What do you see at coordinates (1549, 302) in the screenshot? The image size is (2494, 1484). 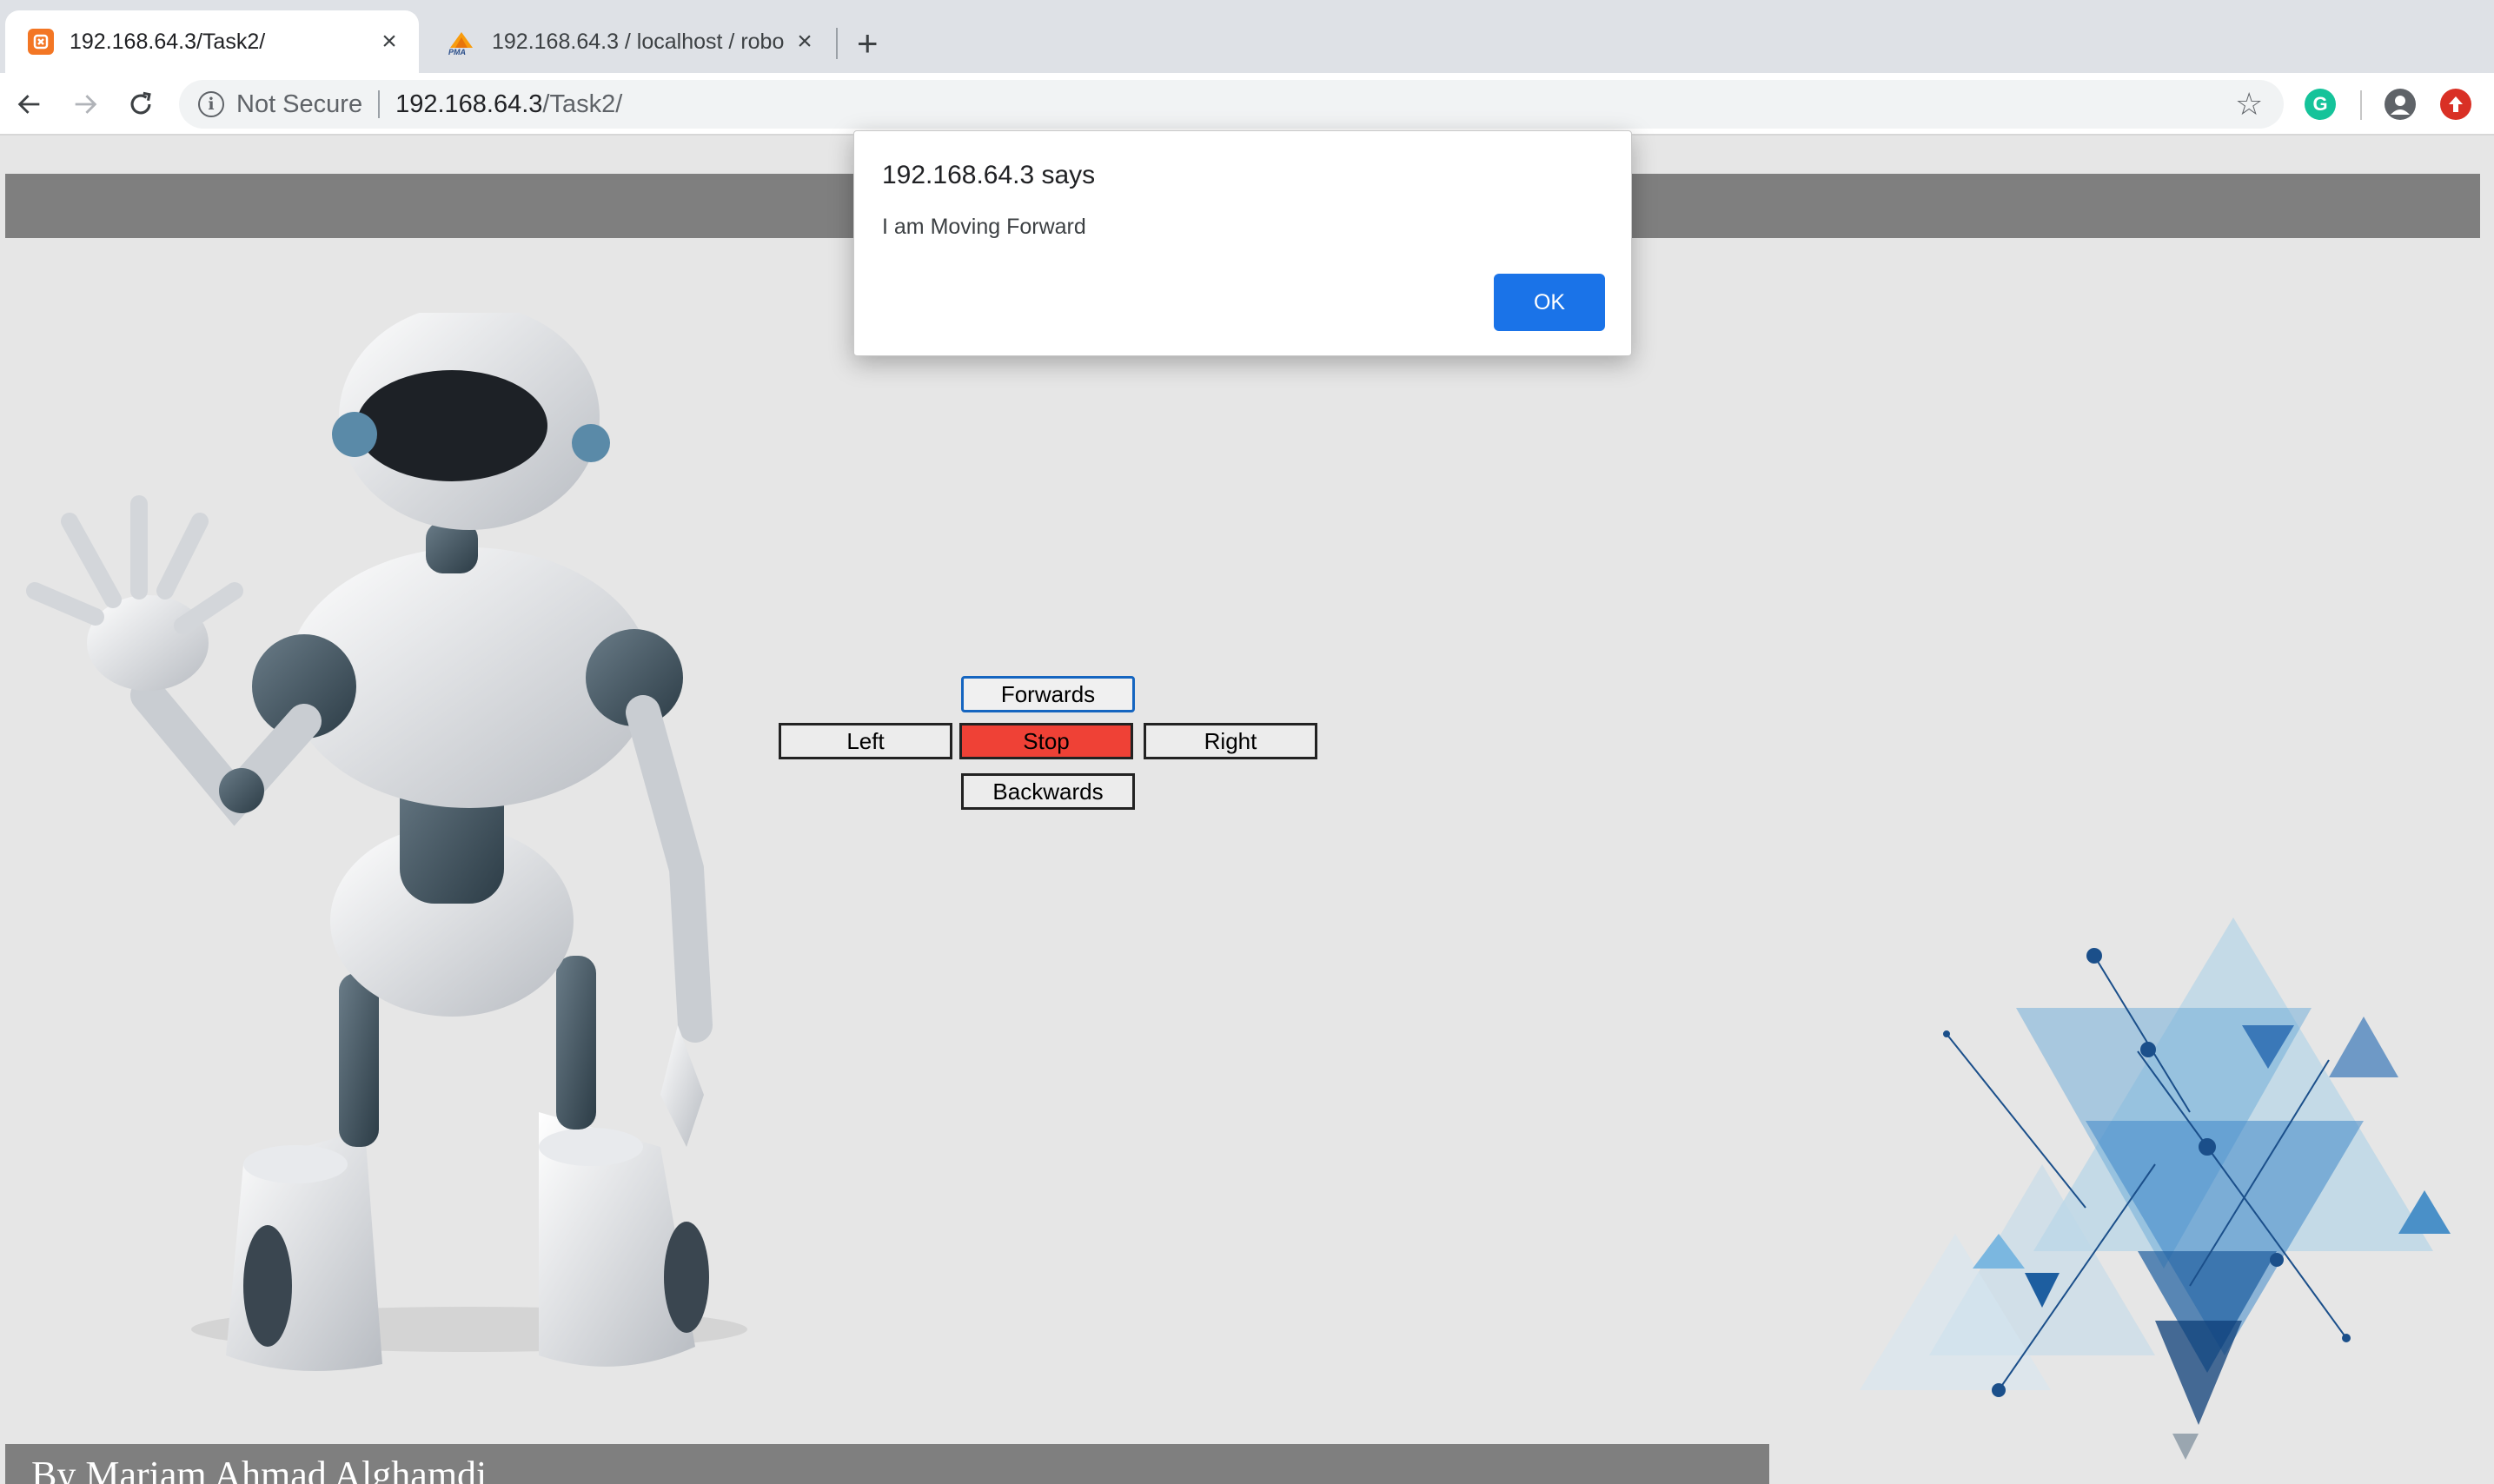 I see `ok-button: OK` at bounding box center [1549, 302].